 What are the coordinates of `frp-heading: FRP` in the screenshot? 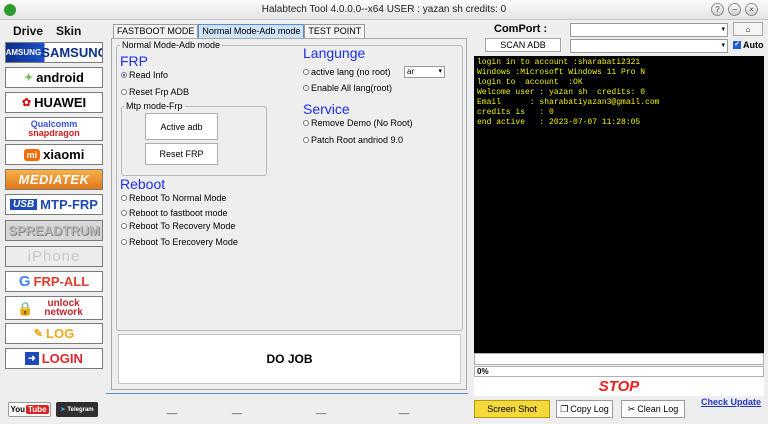 It's located at (134, 61).